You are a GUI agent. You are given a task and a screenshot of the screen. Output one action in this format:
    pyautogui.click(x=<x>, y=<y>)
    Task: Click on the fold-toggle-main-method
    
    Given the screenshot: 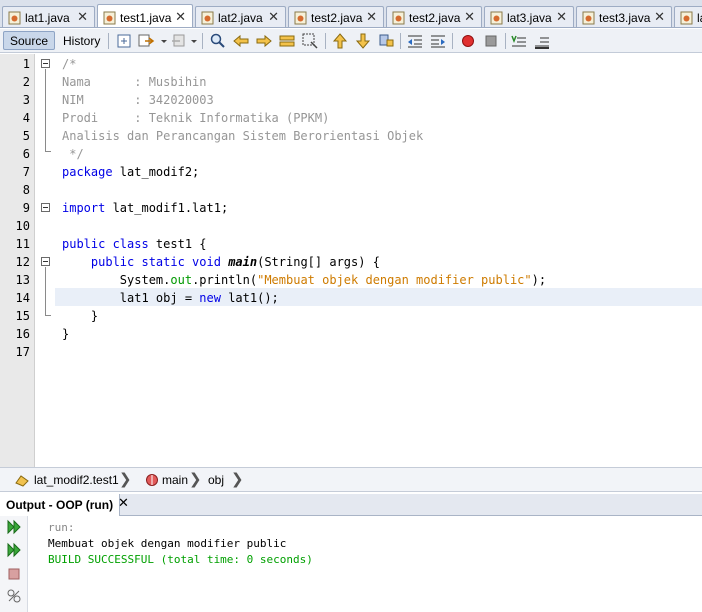 What is the action you would take?
    pyautogui.click(x=45, y=261)
    